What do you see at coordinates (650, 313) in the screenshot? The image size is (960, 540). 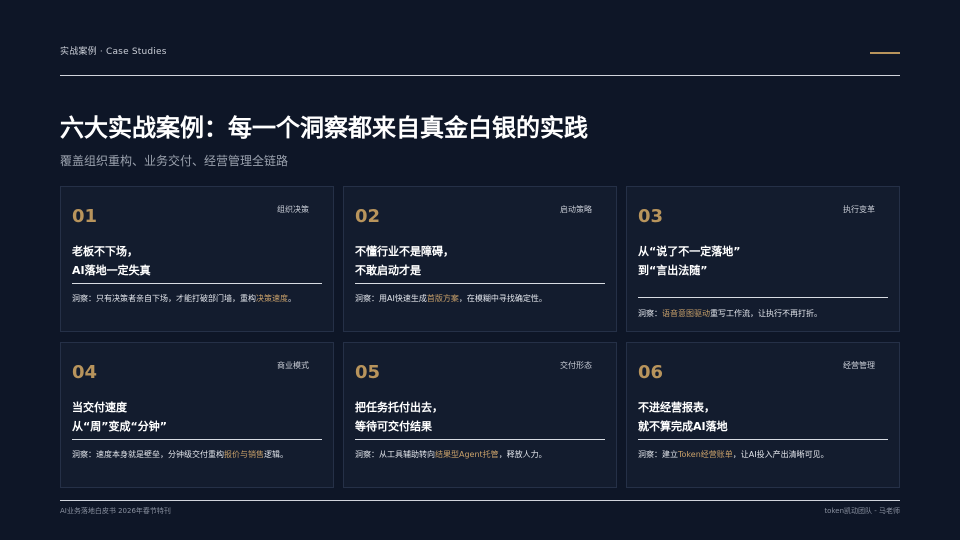 I see `insight-text: 洞察：` at bounding box center [650, 313].